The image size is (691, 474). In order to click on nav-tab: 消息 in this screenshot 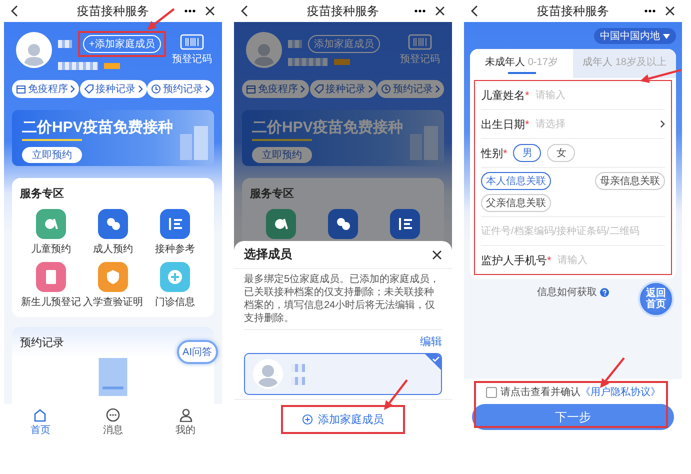, I will do `click(112, 422)`.